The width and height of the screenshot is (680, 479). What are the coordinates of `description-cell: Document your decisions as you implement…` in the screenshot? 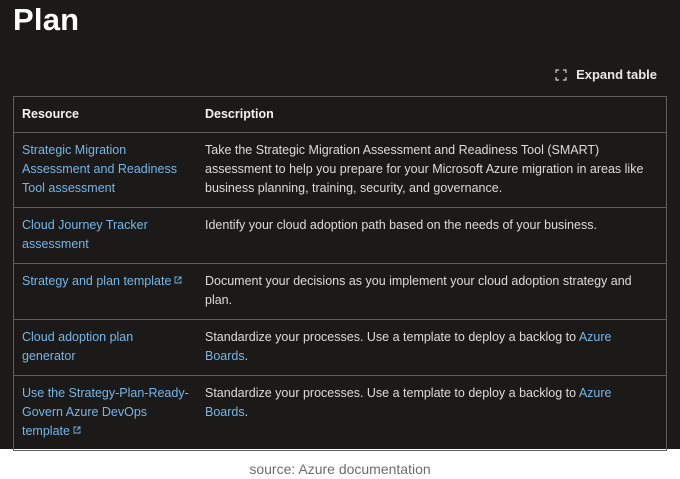 It's located at (432, 291).